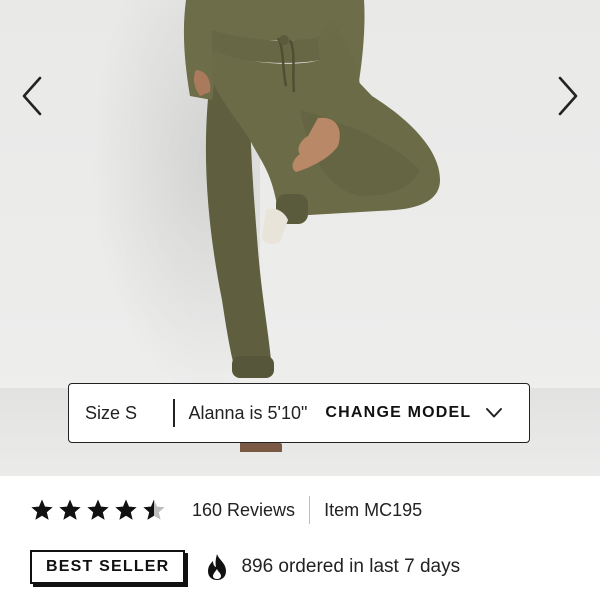  What do you see at coordinates (373, 509) in the screenshot?
I see `item-number: Item MC195` at bounding box center [373, 509].